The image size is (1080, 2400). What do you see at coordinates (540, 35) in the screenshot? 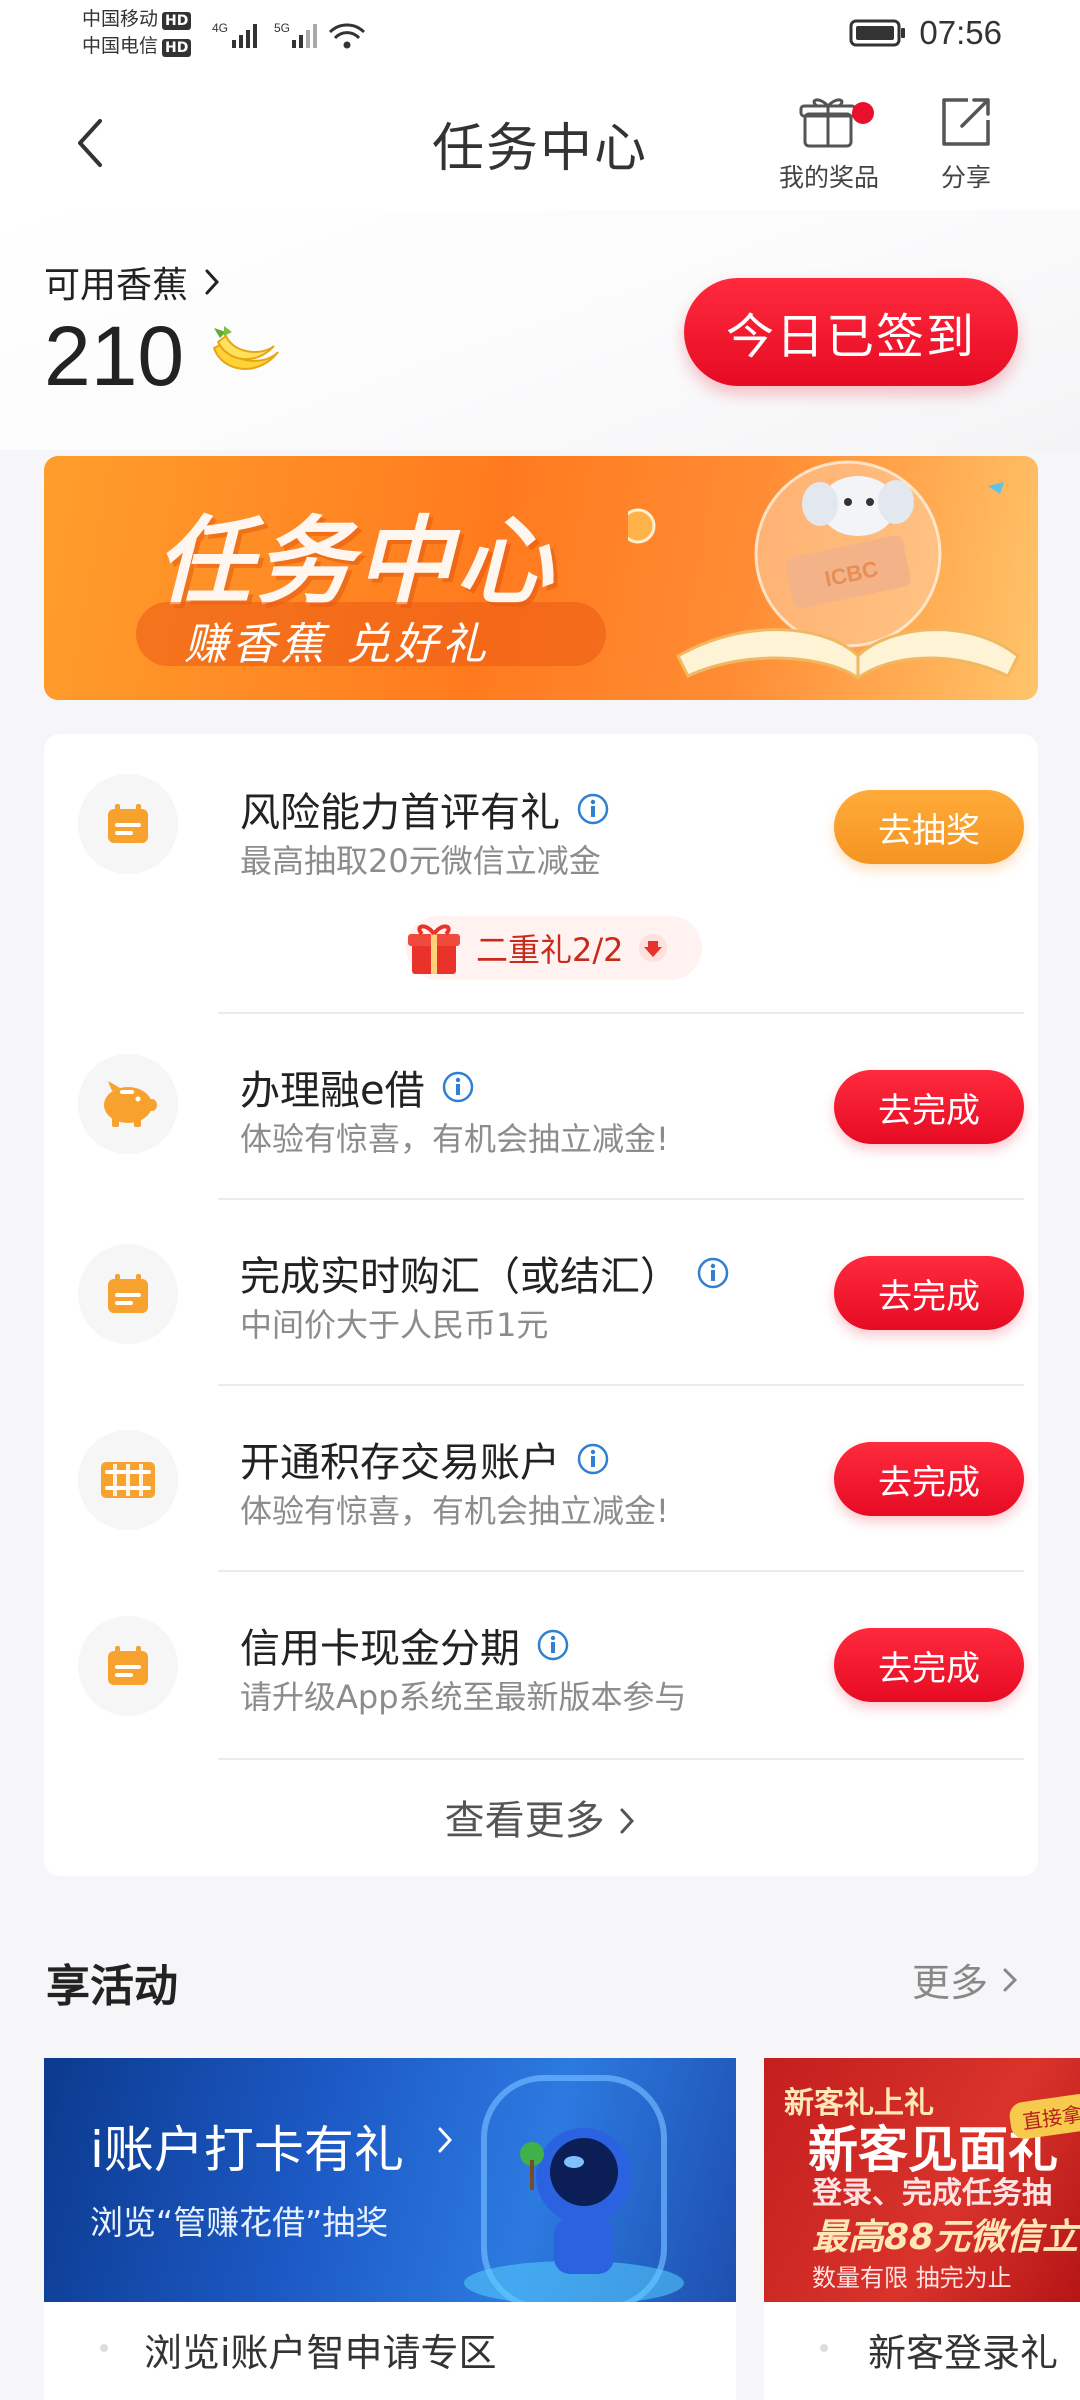
I see `status-bar: 中国移动 HD 中国电信 HD 4G 5G 07:56` at bounding box center [540, 35].